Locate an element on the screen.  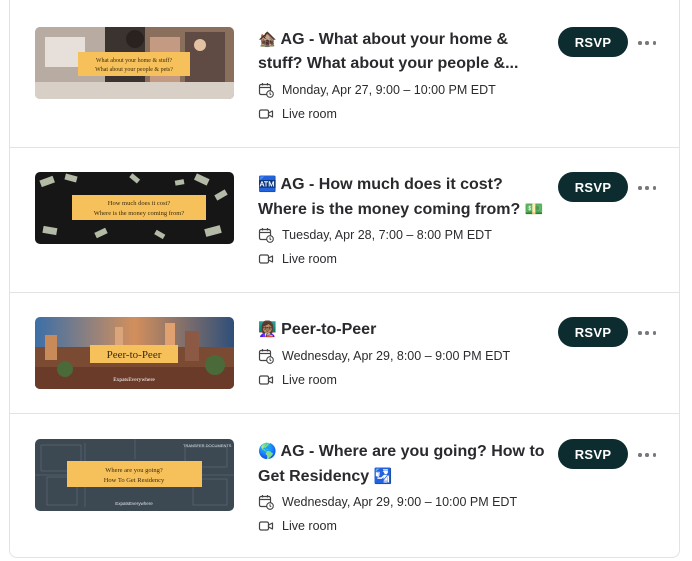
thumbnail-text-line: How To Get Residency is located at coordinates (134, 480).